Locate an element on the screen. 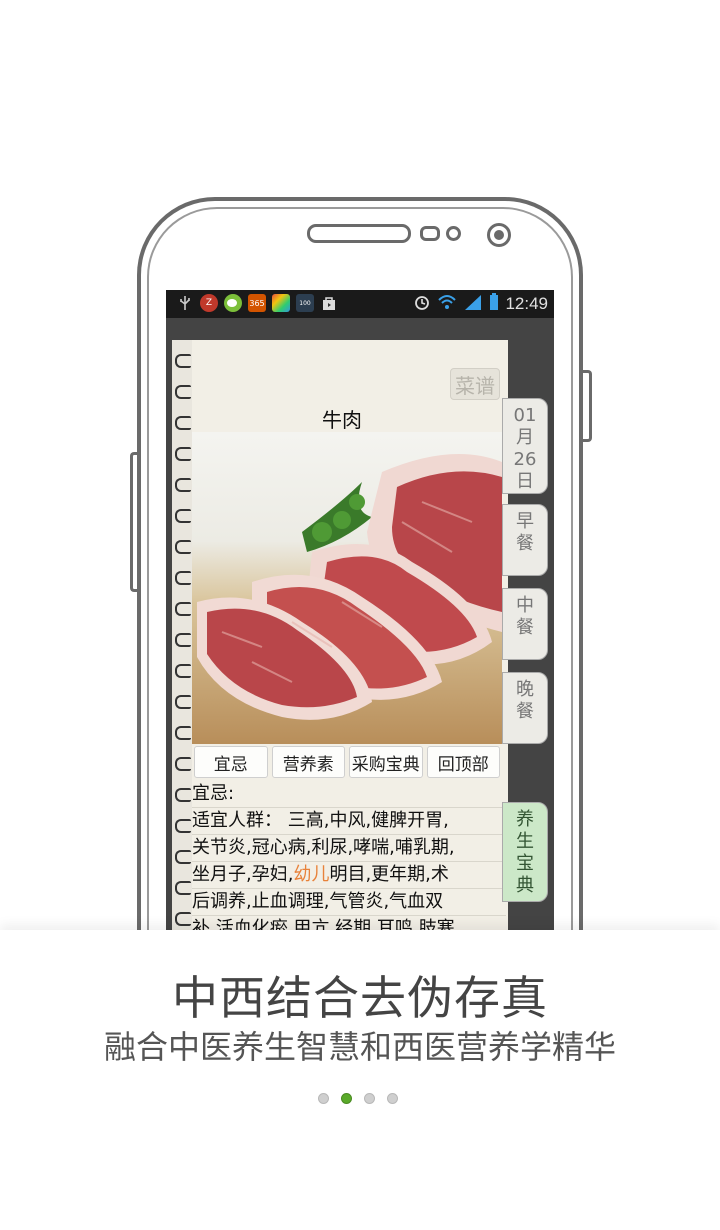  content-line: 坐月子,孕妇,幼儿明目,更年期,术 is located at coordinates (349, 874).